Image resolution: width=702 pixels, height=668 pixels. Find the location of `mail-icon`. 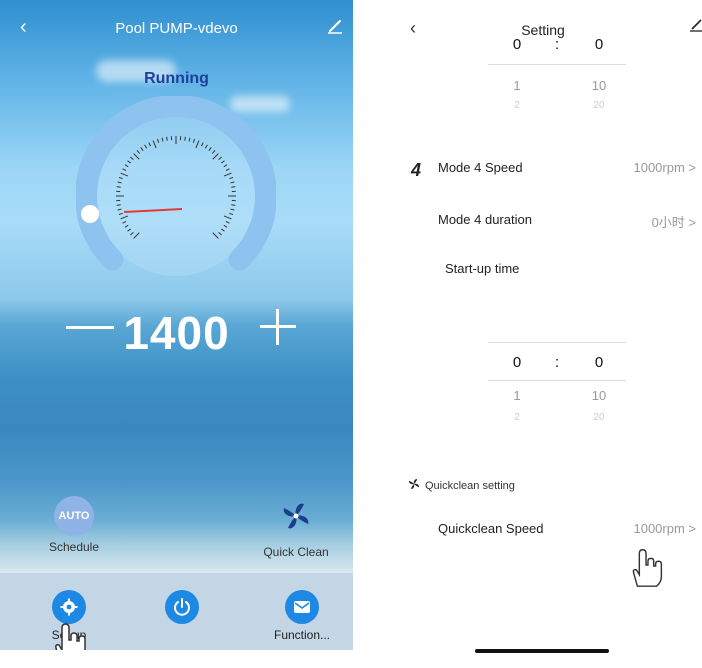

mail-icon is located at coordinates (302, 607).